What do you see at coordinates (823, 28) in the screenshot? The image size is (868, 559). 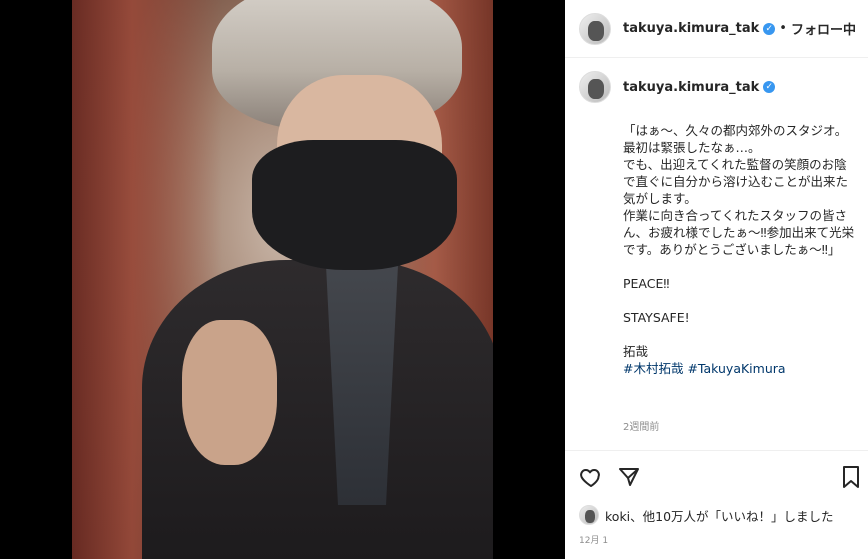 I see `following-button: フォロー中` at bounding box center [823, 28].